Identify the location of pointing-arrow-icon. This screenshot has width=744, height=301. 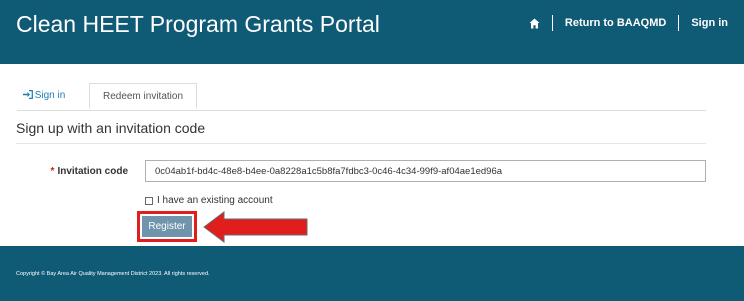
(255, 227).